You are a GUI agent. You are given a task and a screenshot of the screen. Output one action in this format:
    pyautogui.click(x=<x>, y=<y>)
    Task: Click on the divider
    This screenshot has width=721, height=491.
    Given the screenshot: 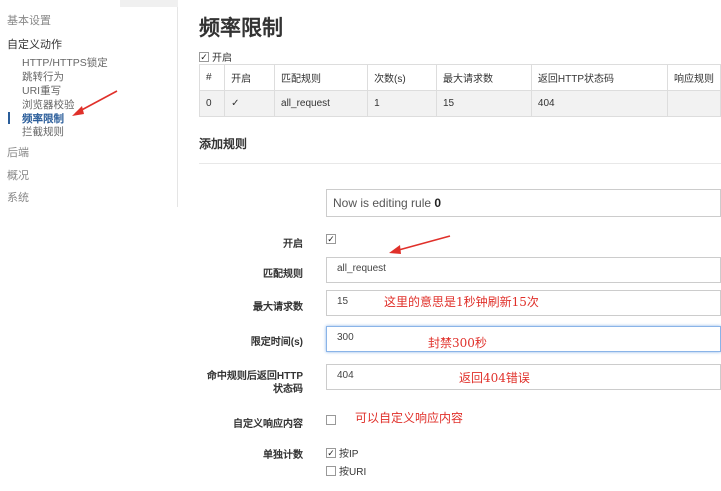 What is the action you would take?
    pyautogui.click(x=460, y=163)
    